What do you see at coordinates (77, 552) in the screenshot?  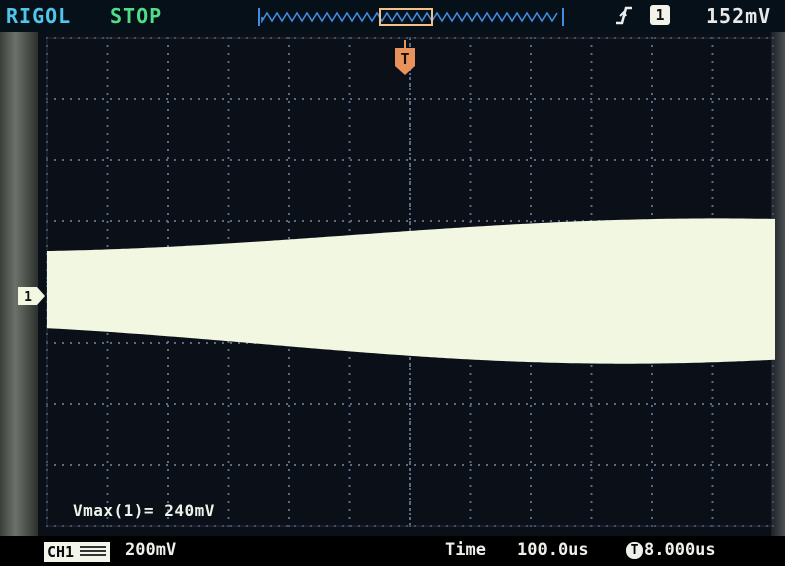 I see `channel-1-tag: CH1` at bounding box center [77, 552].